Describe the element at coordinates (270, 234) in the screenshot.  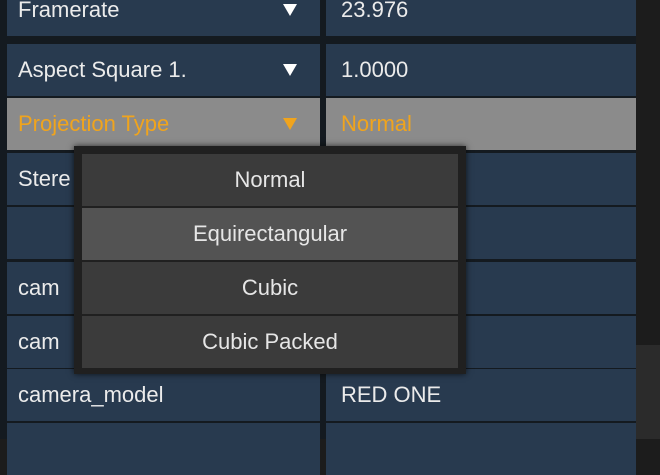
I see `menu-option-equirectangular: Equirectangular` at that location.